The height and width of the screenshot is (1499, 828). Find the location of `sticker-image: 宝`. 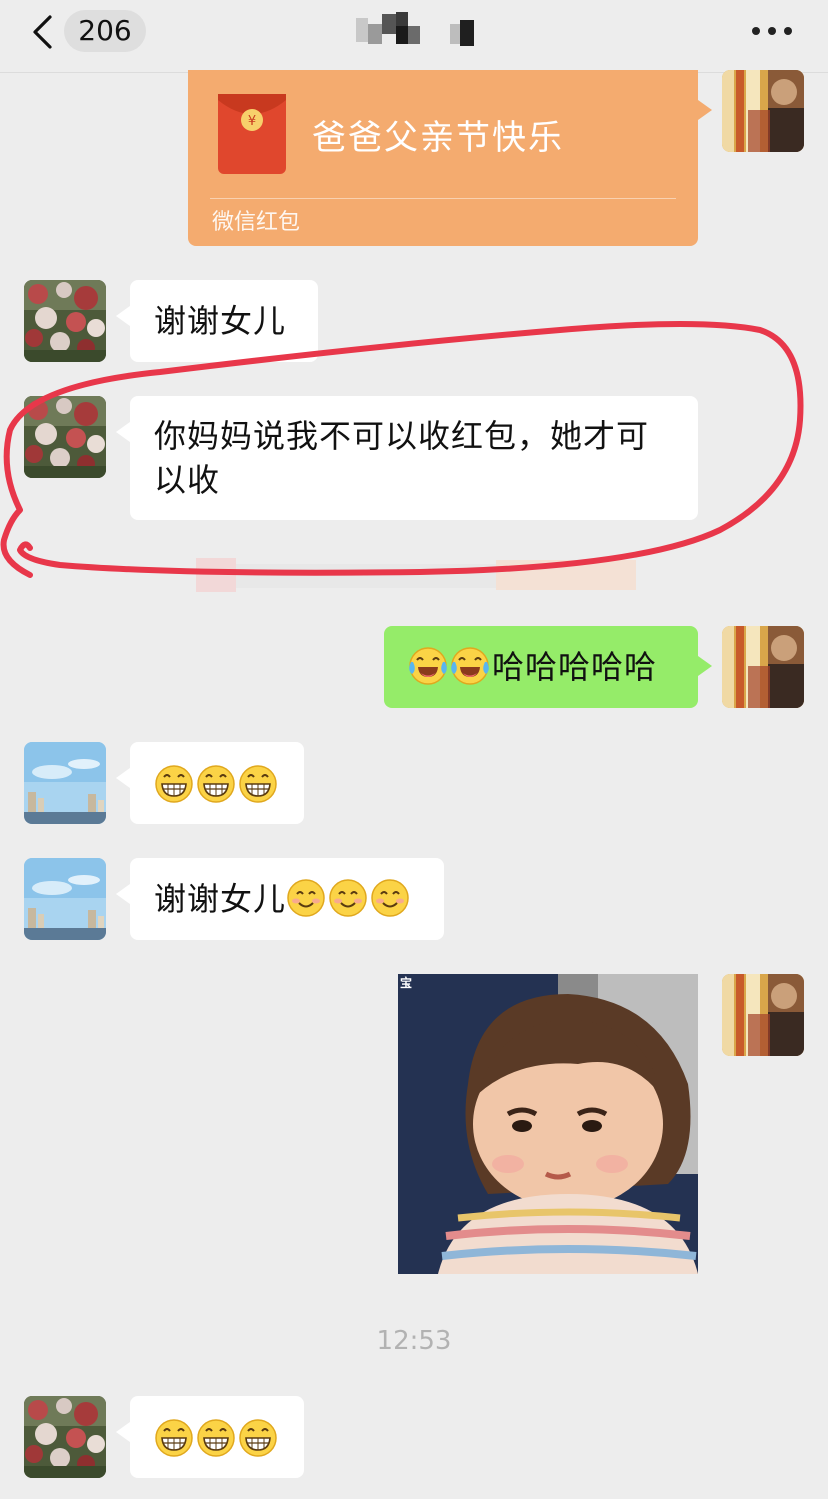

sticker-image: 宝 is located at coordinates (548, 1124).